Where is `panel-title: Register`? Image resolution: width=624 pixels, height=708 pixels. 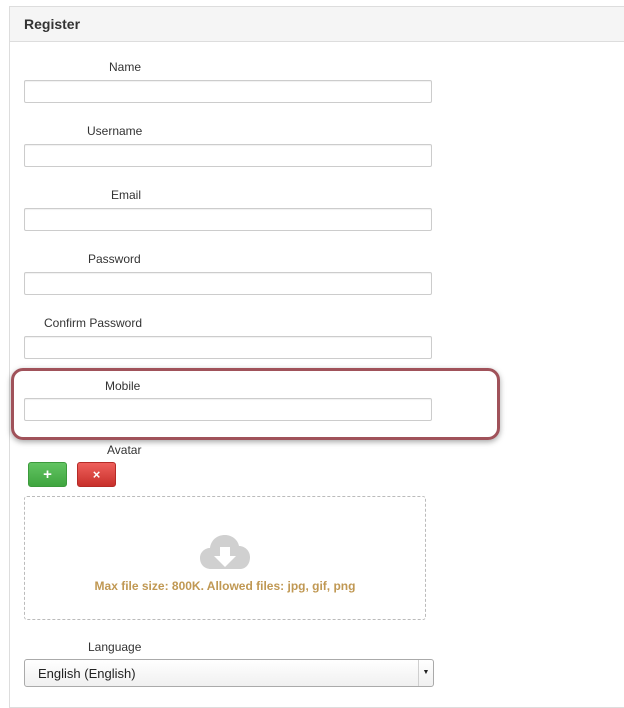 panel-title: Register is located at coordinates (52, 24).